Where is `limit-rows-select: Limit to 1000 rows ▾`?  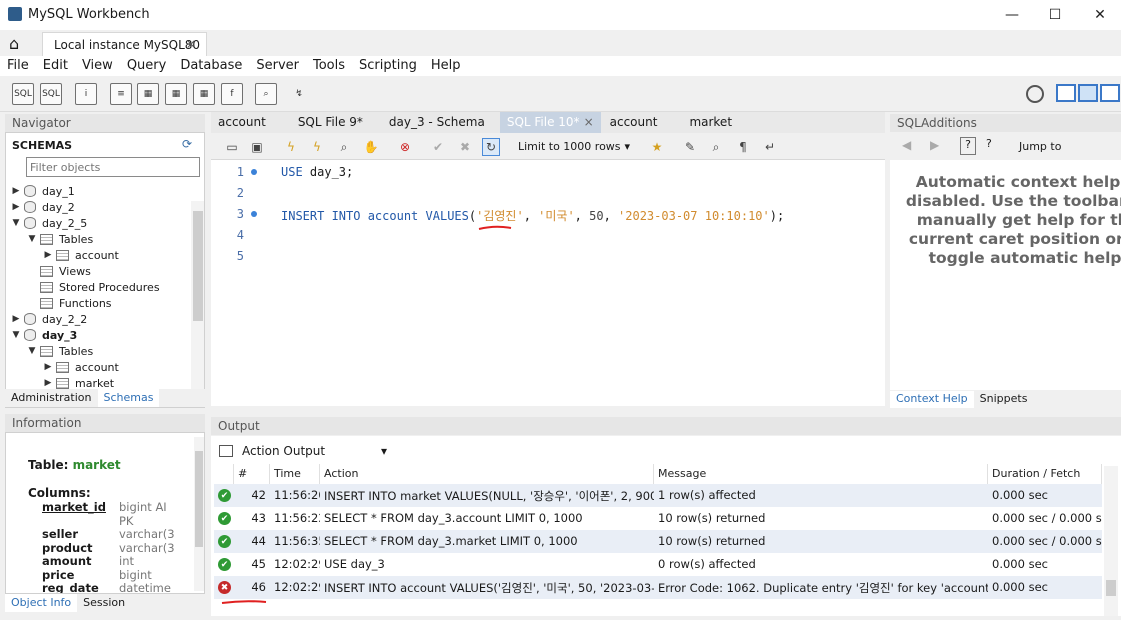 limit-rows-select: Limit to 1000 rows ▾ is located at coordinates (574, 147).